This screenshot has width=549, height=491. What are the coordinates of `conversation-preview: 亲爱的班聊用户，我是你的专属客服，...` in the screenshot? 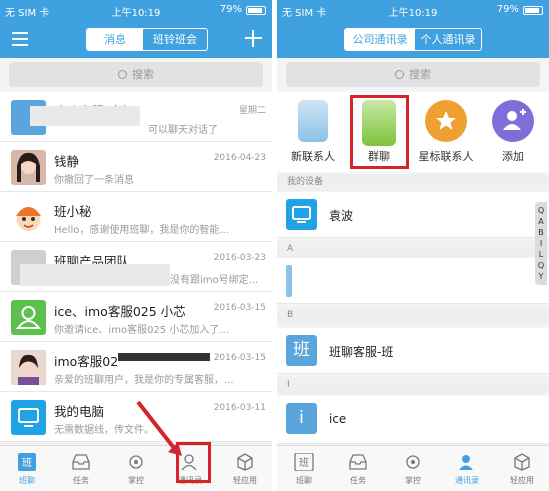 It's located at (144, 380).